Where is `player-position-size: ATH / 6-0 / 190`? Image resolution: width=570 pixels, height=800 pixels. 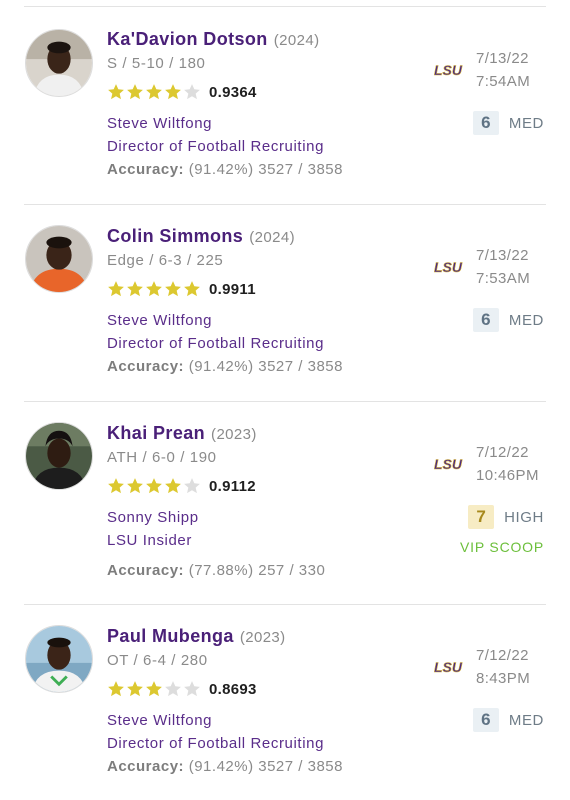
player-position-size: ATH / 6-0 / 190 is located at coordinates (162, 457).